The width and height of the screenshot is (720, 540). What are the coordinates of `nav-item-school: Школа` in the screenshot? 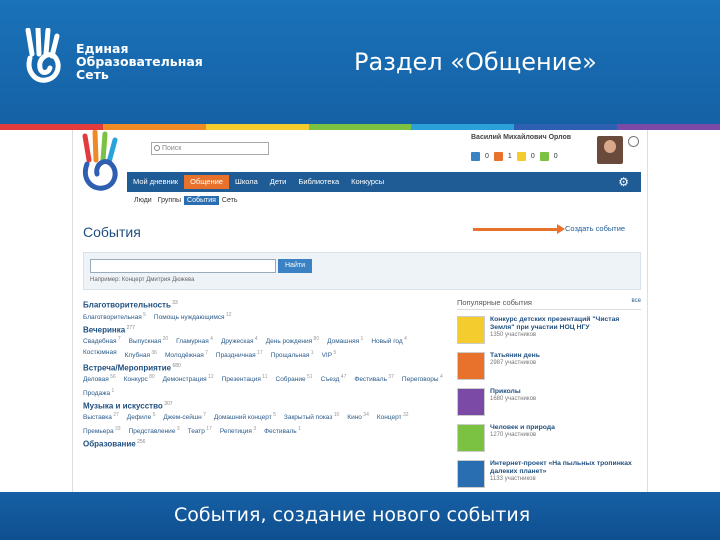 It's located at (246, 182).